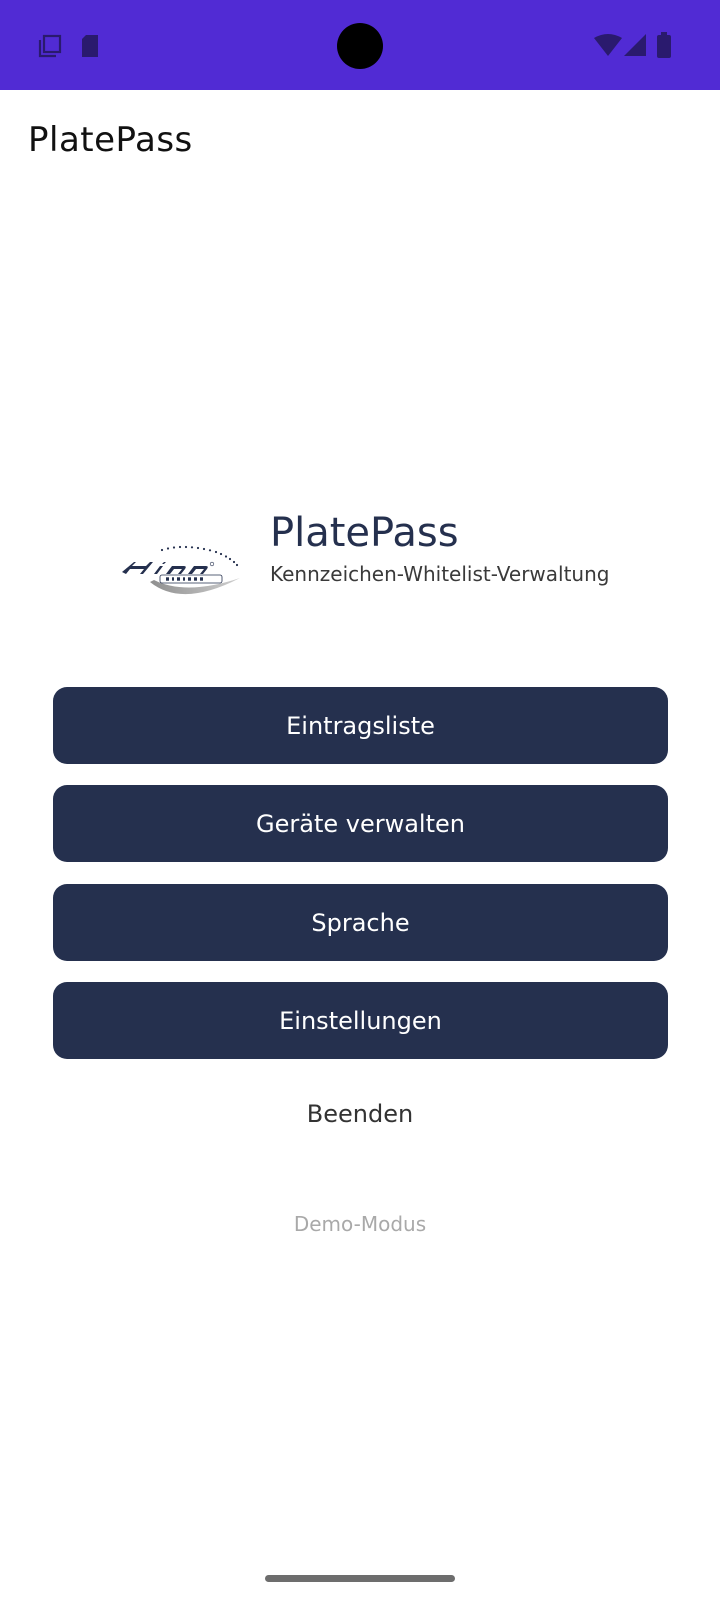  Describe the element at coordinates (360, 1020) in the screenshot. I see `settings-button: Einstellungen` at that location.